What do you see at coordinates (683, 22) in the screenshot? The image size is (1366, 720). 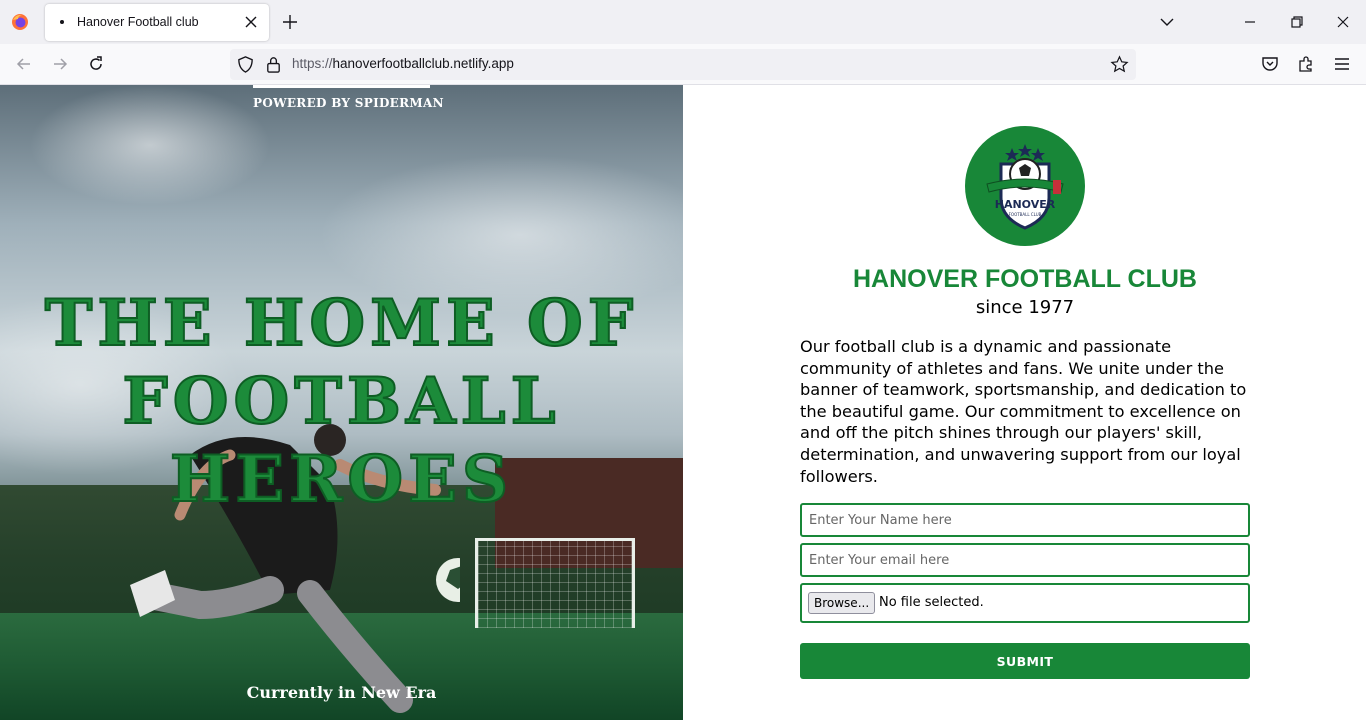 I see `tab-strip: Hanover Football club` at bounding box center [683, 22].